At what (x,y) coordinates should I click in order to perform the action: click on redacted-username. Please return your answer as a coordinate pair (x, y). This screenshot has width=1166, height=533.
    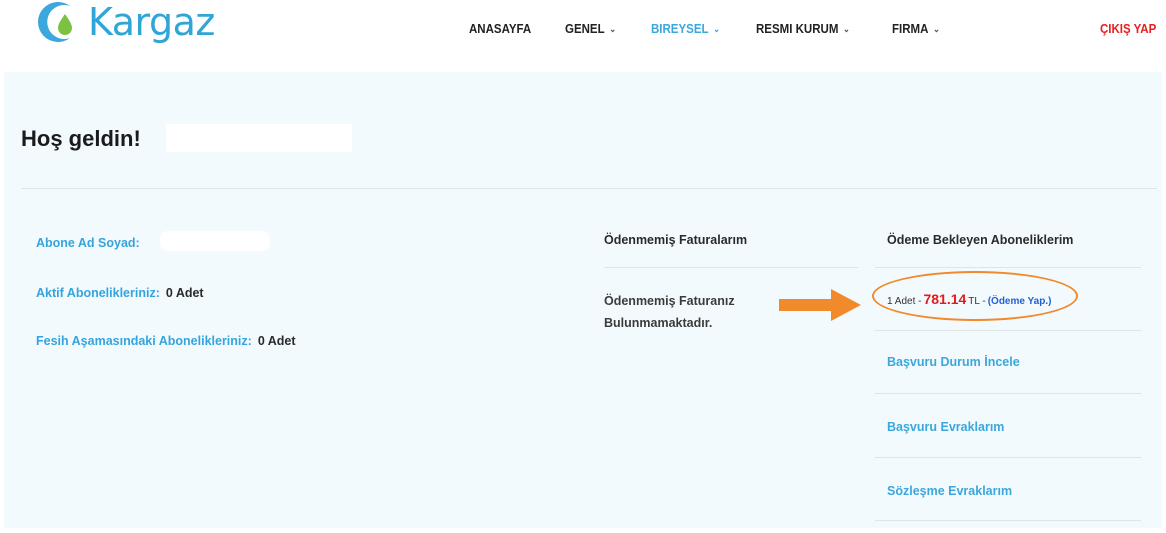
    Looking at the image, I should click on (259, 138).